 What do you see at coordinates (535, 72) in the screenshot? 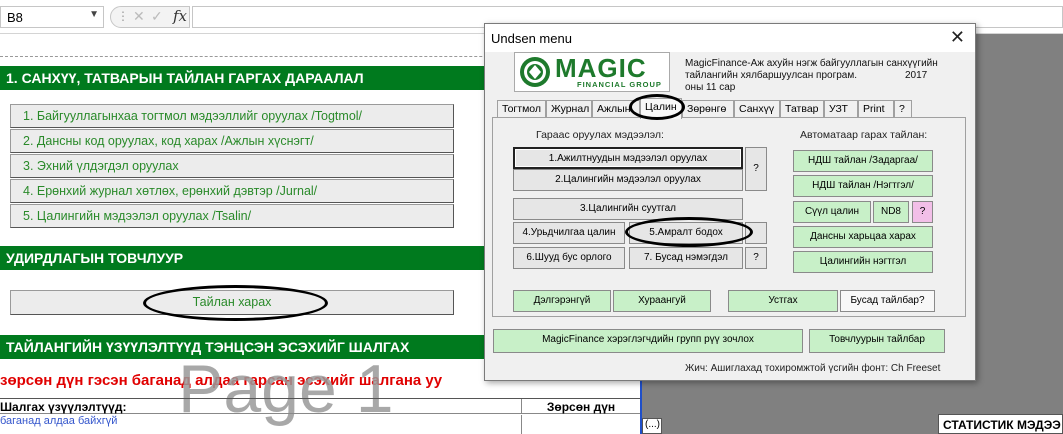
I see `logo-mark-icon` at bounding box center [535, 72].